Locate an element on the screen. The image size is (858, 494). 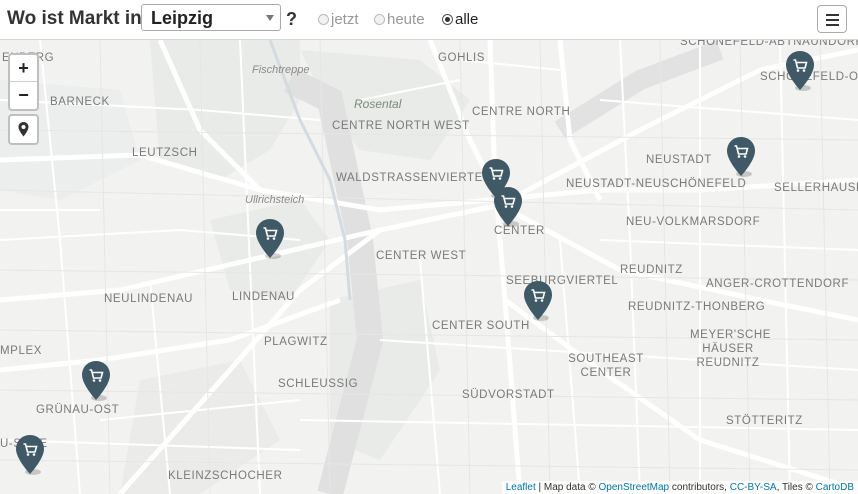
zoom-out-button: − is located at coordinates (23, 95).